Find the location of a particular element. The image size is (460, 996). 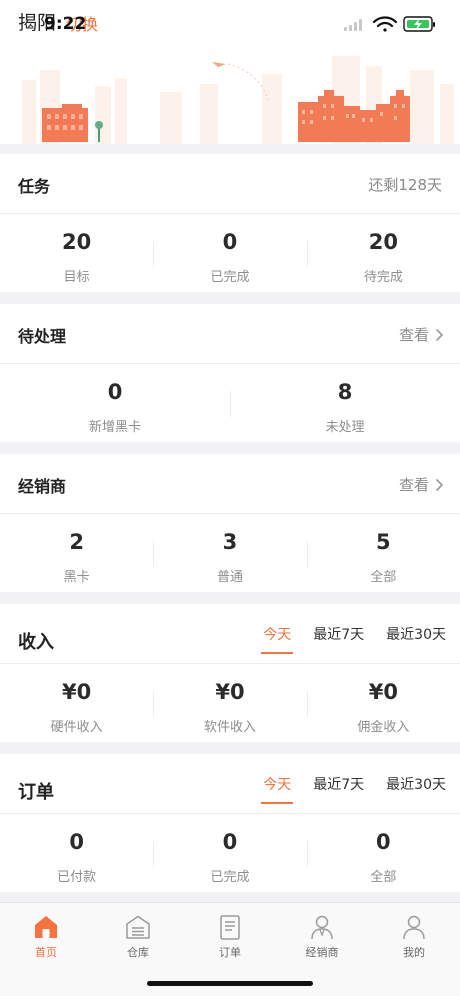

document-icon is located at coordinates (230, 927).